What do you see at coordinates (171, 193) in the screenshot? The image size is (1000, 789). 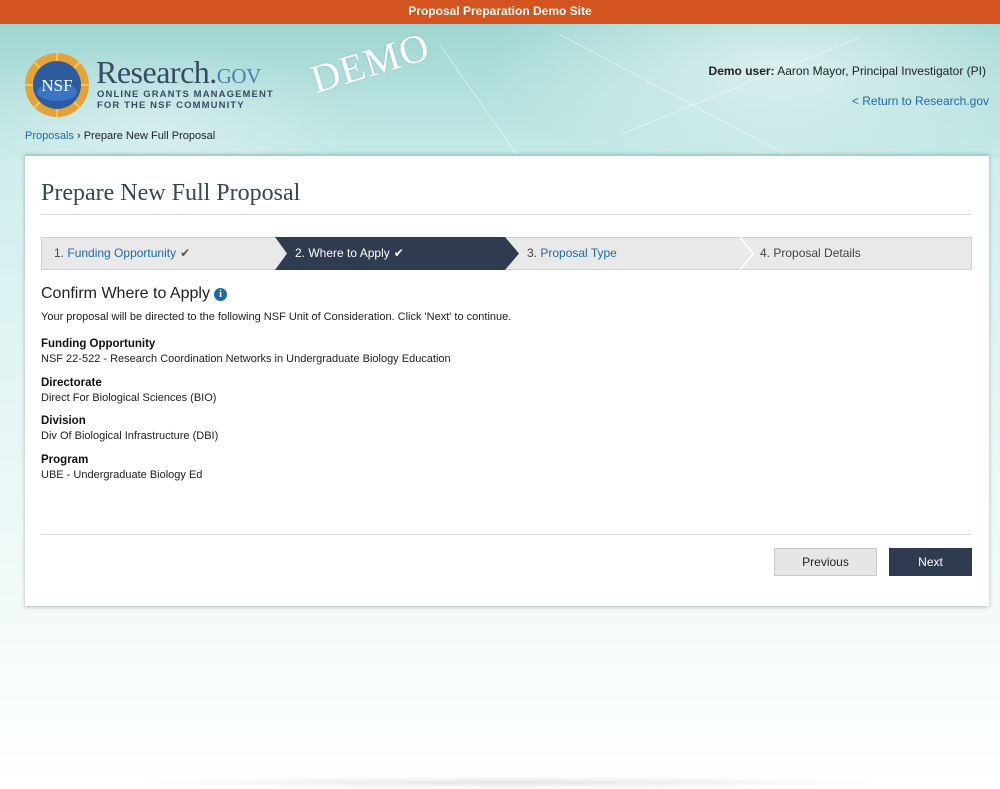 I see `page-title: Prepare New Full Proposal` at bounding box center [171, 193].